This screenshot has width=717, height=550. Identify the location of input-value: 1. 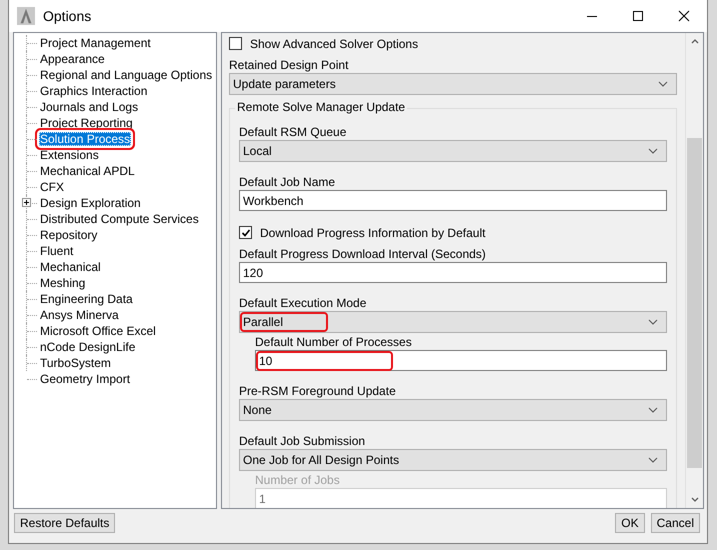
(262, 499).